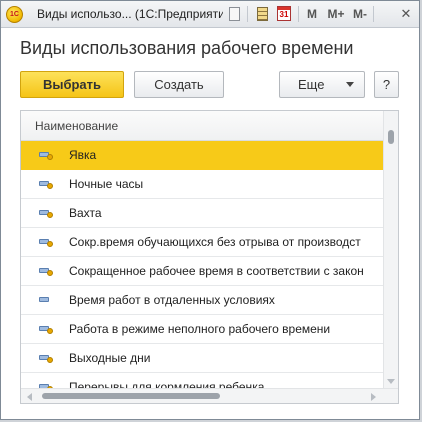 This screenshot has height=422, width=422. Describe the element at coordinates (202, 184) in the screenshot. I see `table-row: Ночные часы` at that location.